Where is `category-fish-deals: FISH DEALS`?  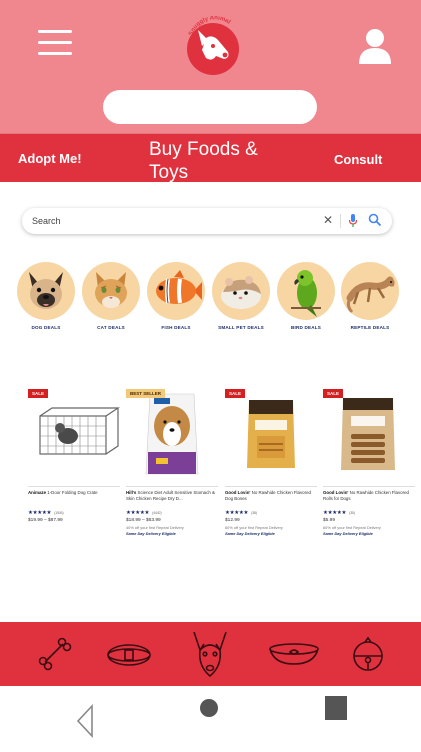 category-fish-deals: FISH DEALS is located at coordinates (176, 296).